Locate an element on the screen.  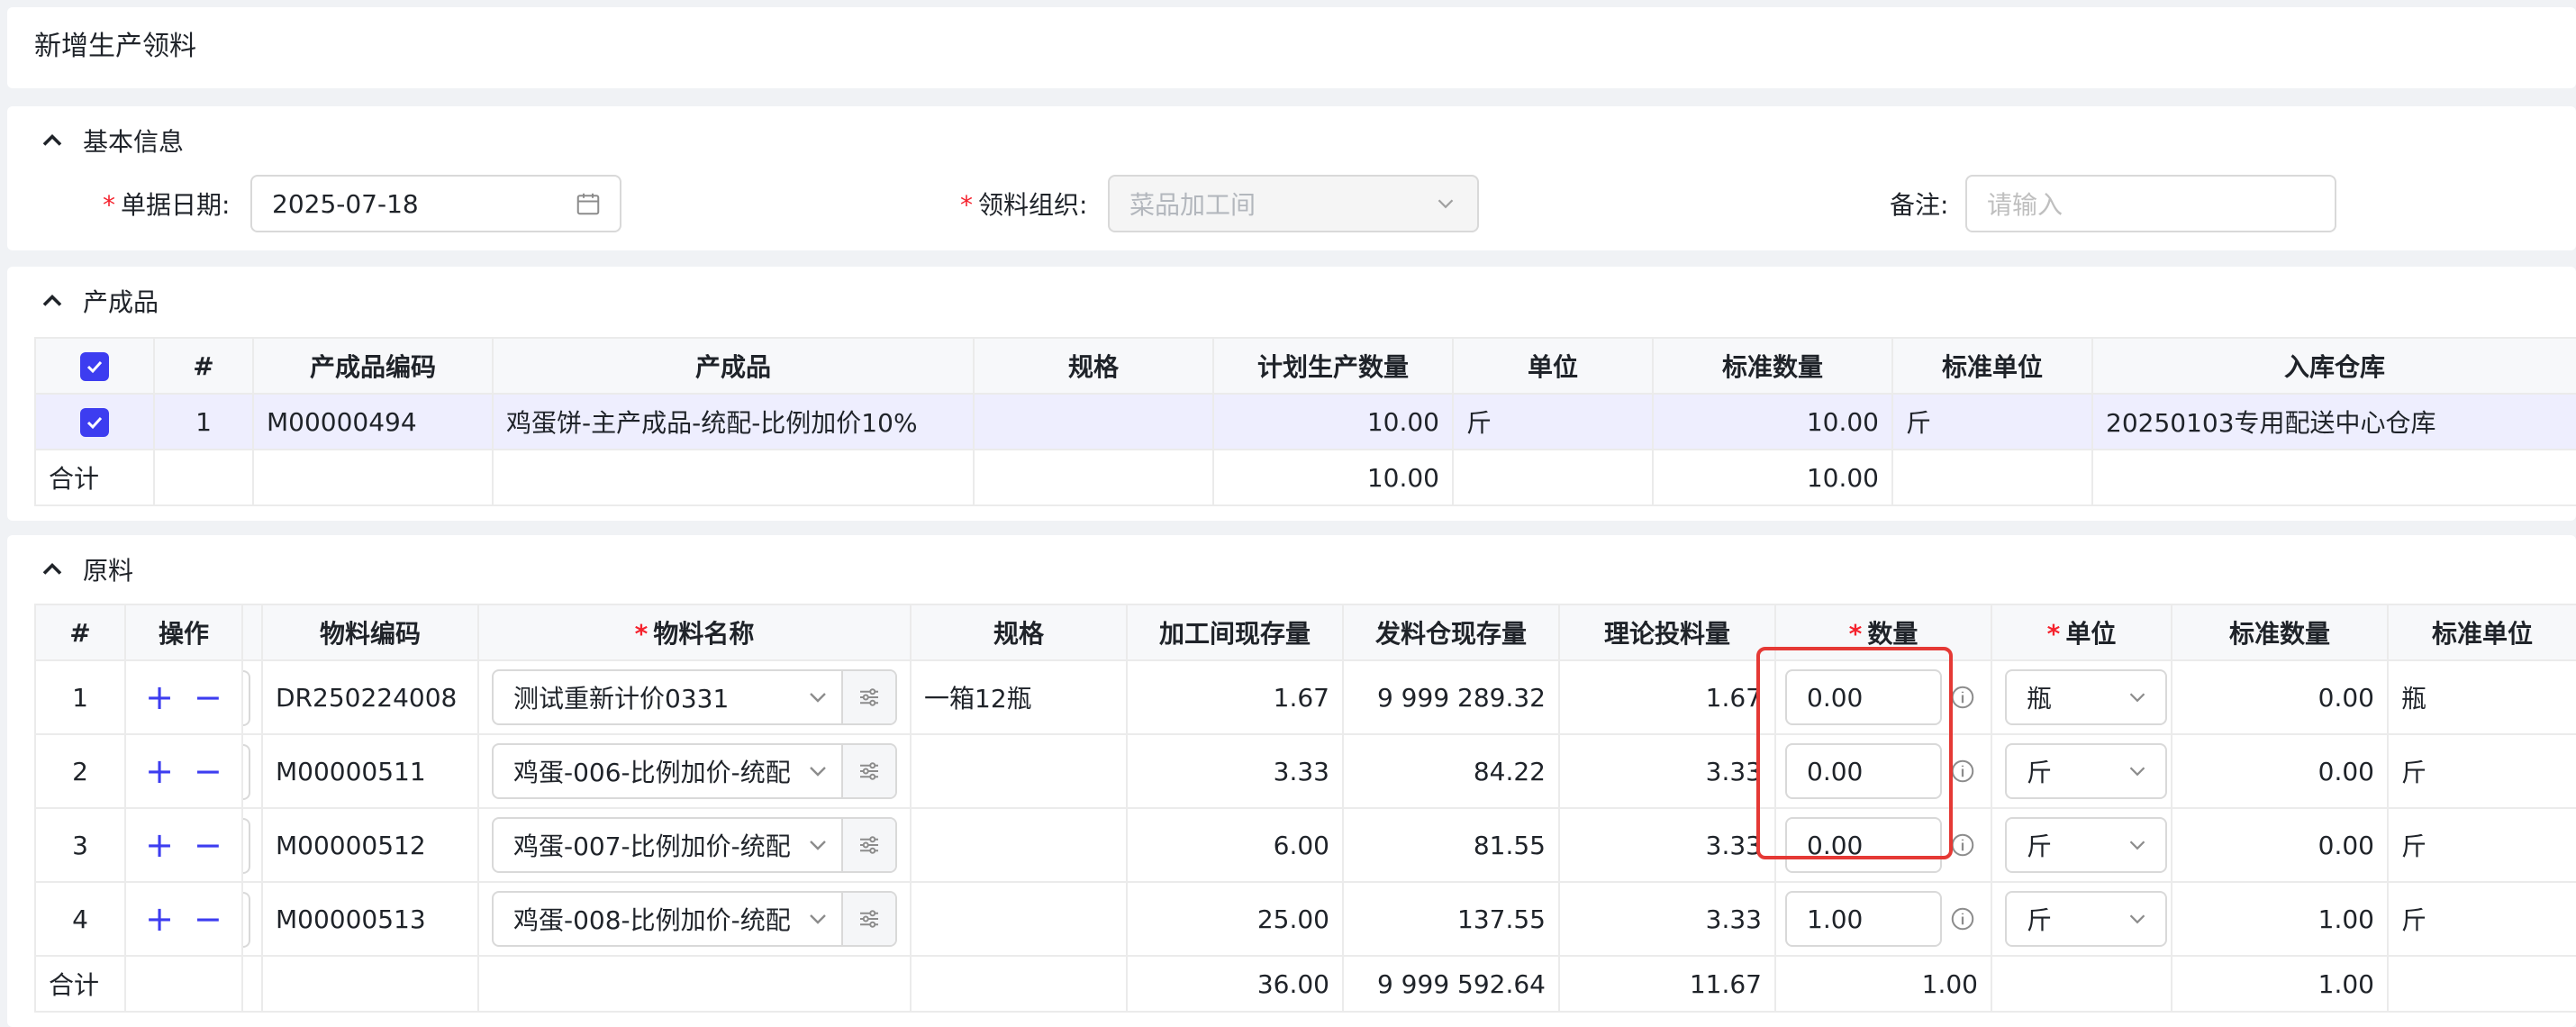
col-header: # is located at coordinates (203, 366).